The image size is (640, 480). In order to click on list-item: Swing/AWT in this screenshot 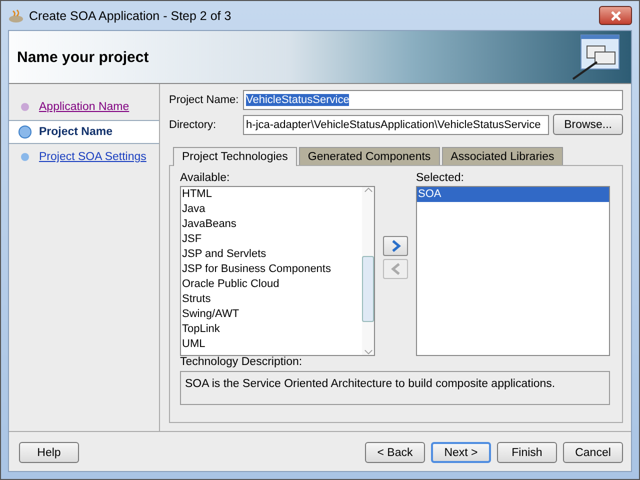, I will do `click(271, 314)`.